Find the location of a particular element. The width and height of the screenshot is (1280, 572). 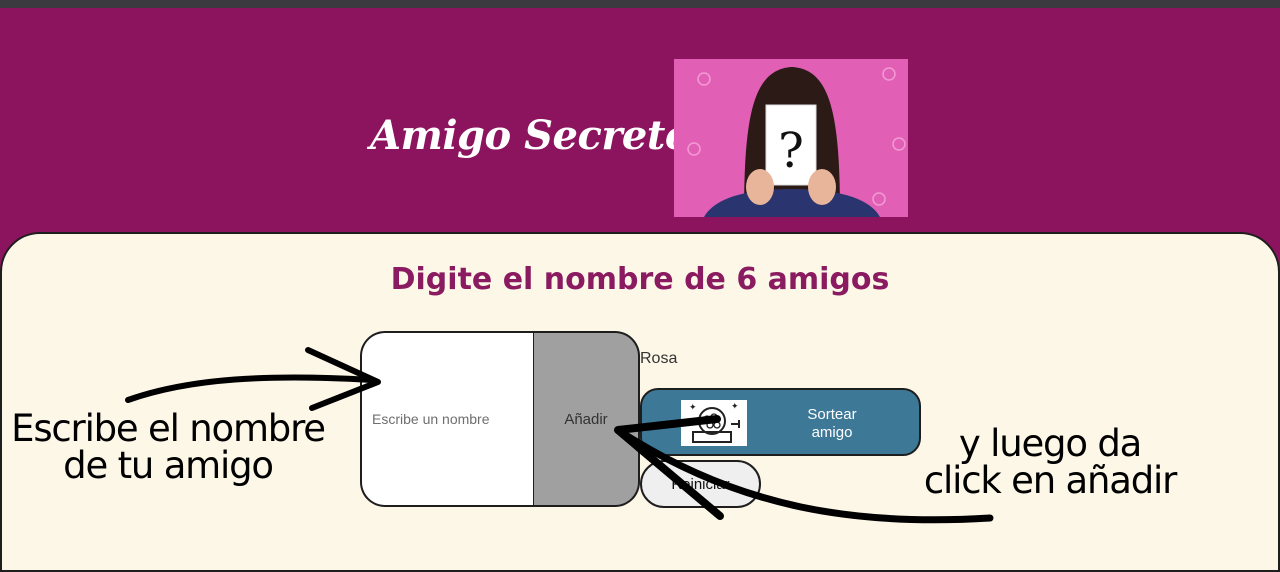

annotation-right-text: y luego da click en añadir is located at coordinates (1050, 462).